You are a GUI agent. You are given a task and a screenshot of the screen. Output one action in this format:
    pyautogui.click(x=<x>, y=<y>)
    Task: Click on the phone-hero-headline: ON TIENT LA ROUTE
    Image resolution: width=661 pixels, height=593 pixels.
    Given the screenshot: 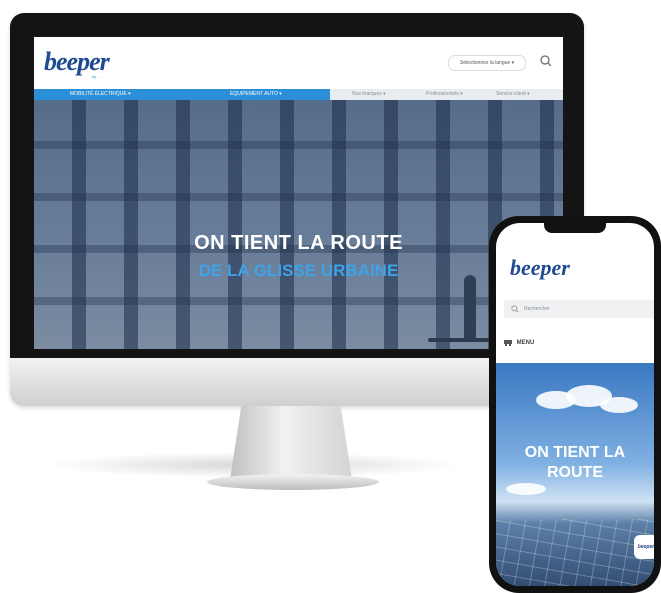 What is the action you would take?
    pyautogui.click(x=575, y=463)
    